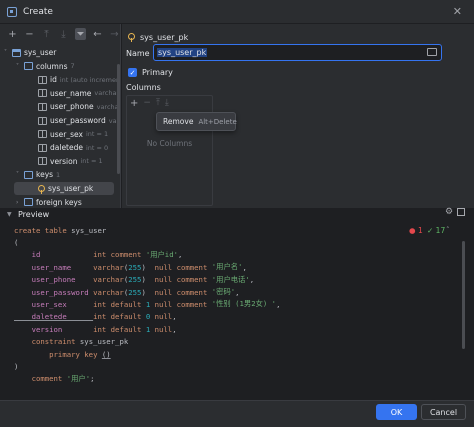 The height and width of the screenshot is (427, 474). What do you see at coordinates (420, 230) in the screenshot?
I see `error-count: 1` at bounding box center [420, 230].